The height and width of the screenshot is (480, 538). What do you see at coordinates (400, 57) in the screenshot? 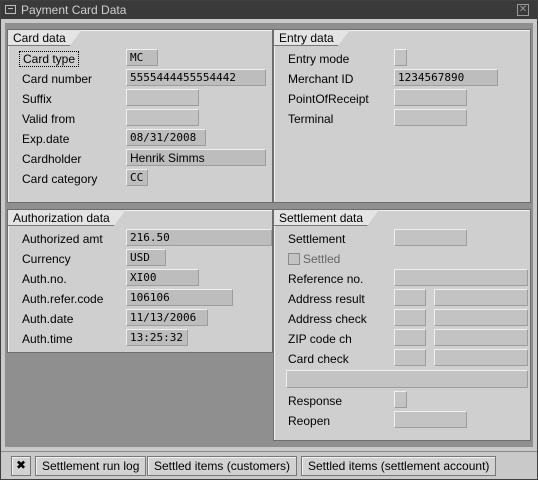
I see `entry-mode-field` at bounding box center [400, 57].